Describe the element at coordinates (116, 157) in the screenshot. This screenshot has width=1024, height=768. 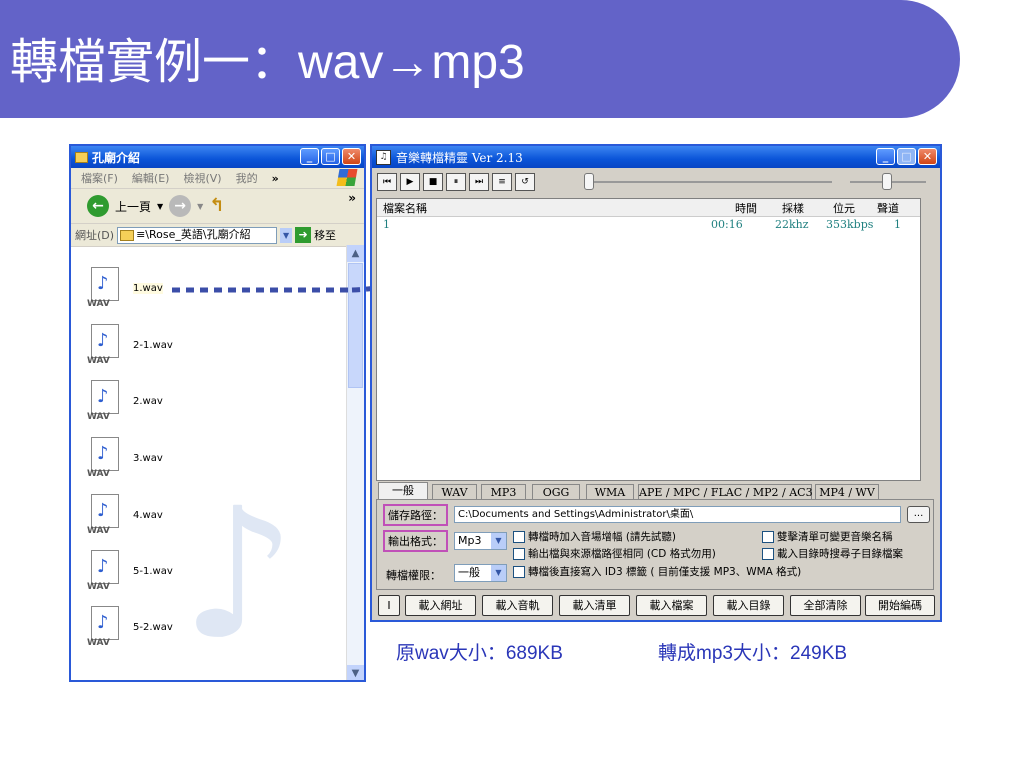
I see `explorer-title: 孔廟介紹` at that location.